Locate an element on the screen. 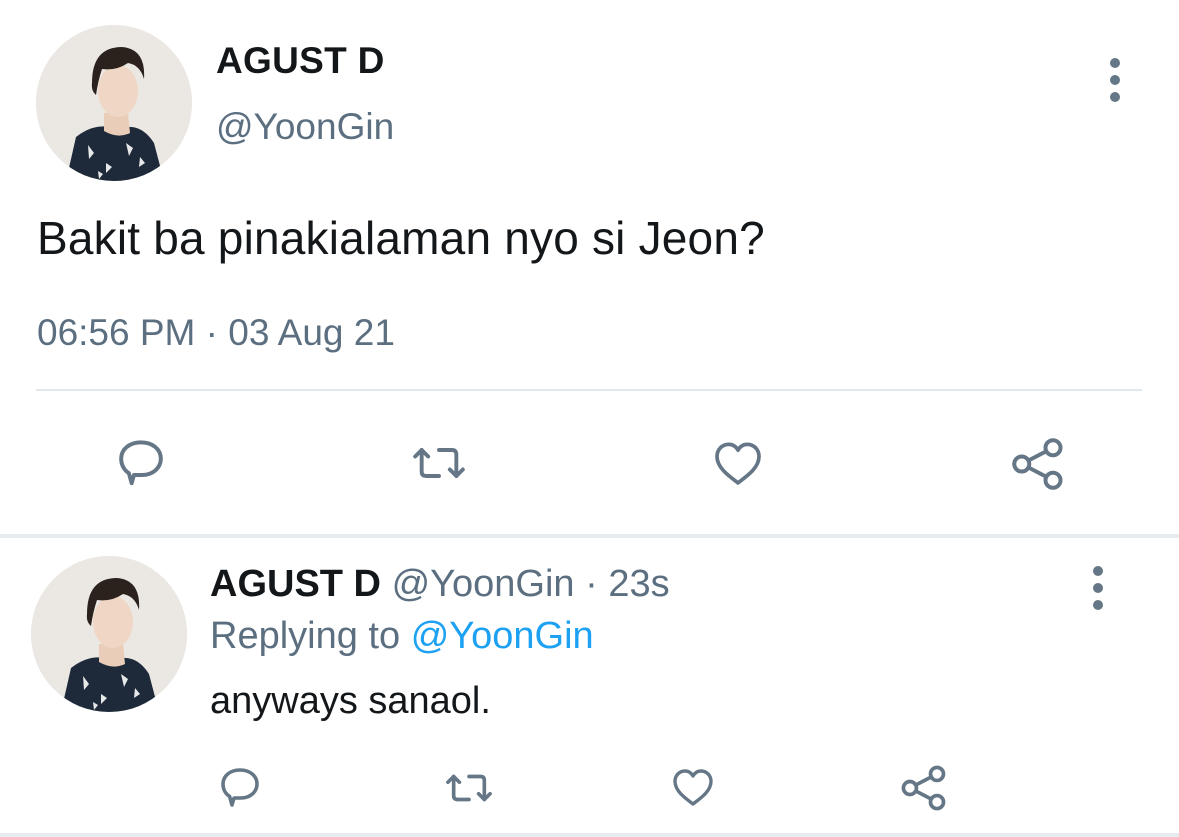  reply-author-name: AGUST D is located at coordinates (295, 584).